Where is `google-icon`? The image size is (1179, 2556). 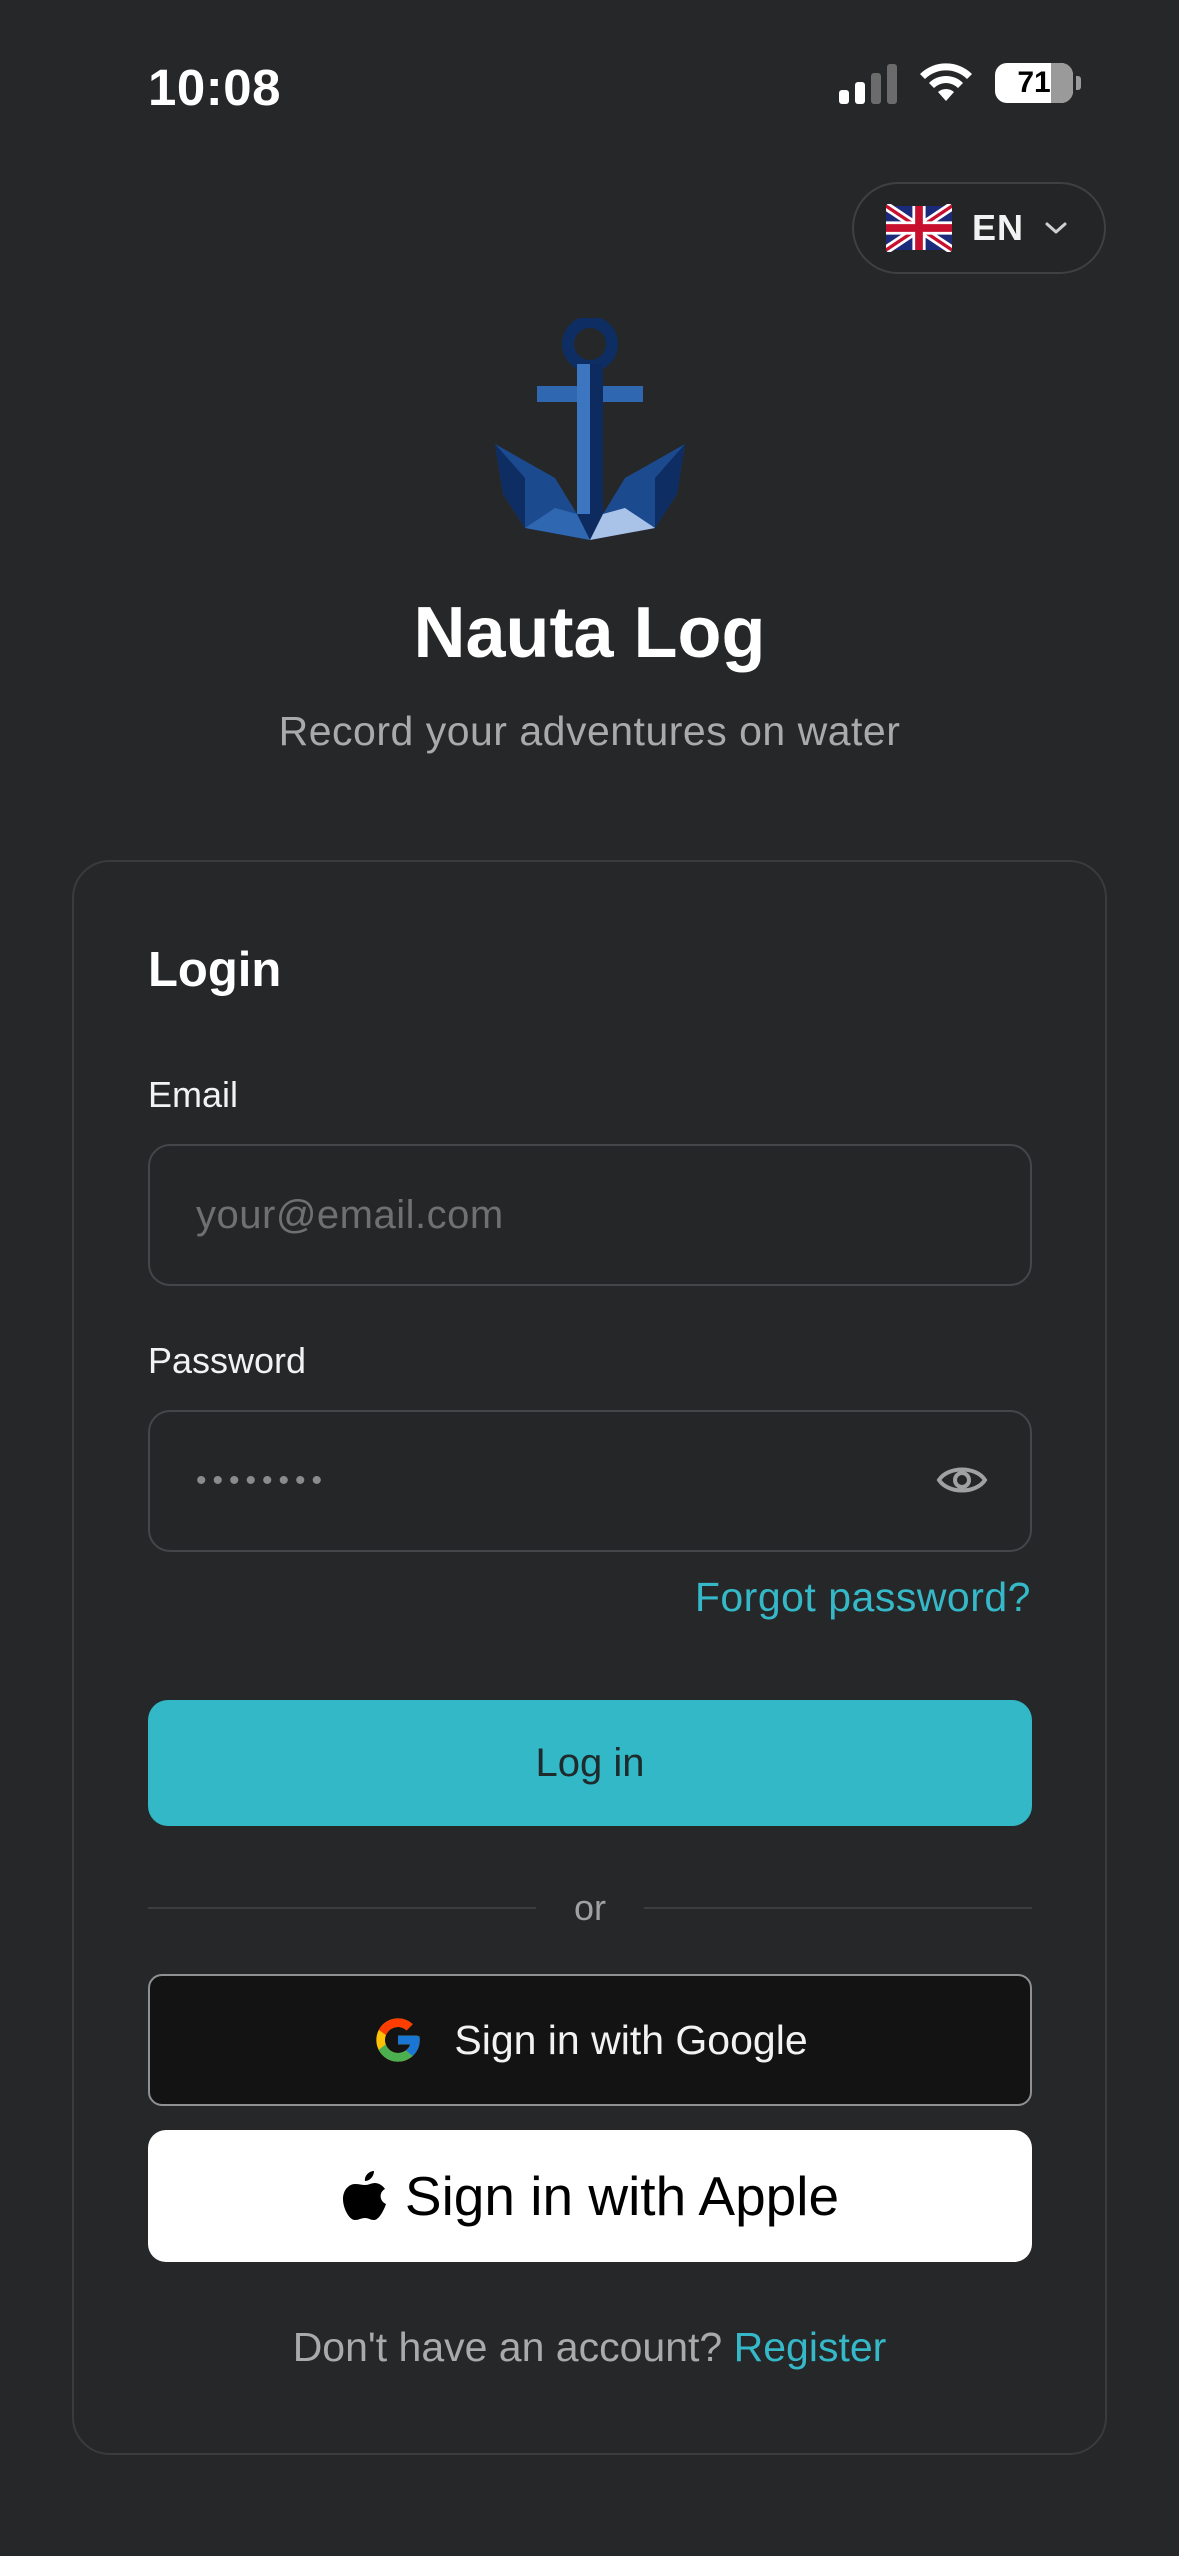
google-icon is located at coordinates (398, 2040).